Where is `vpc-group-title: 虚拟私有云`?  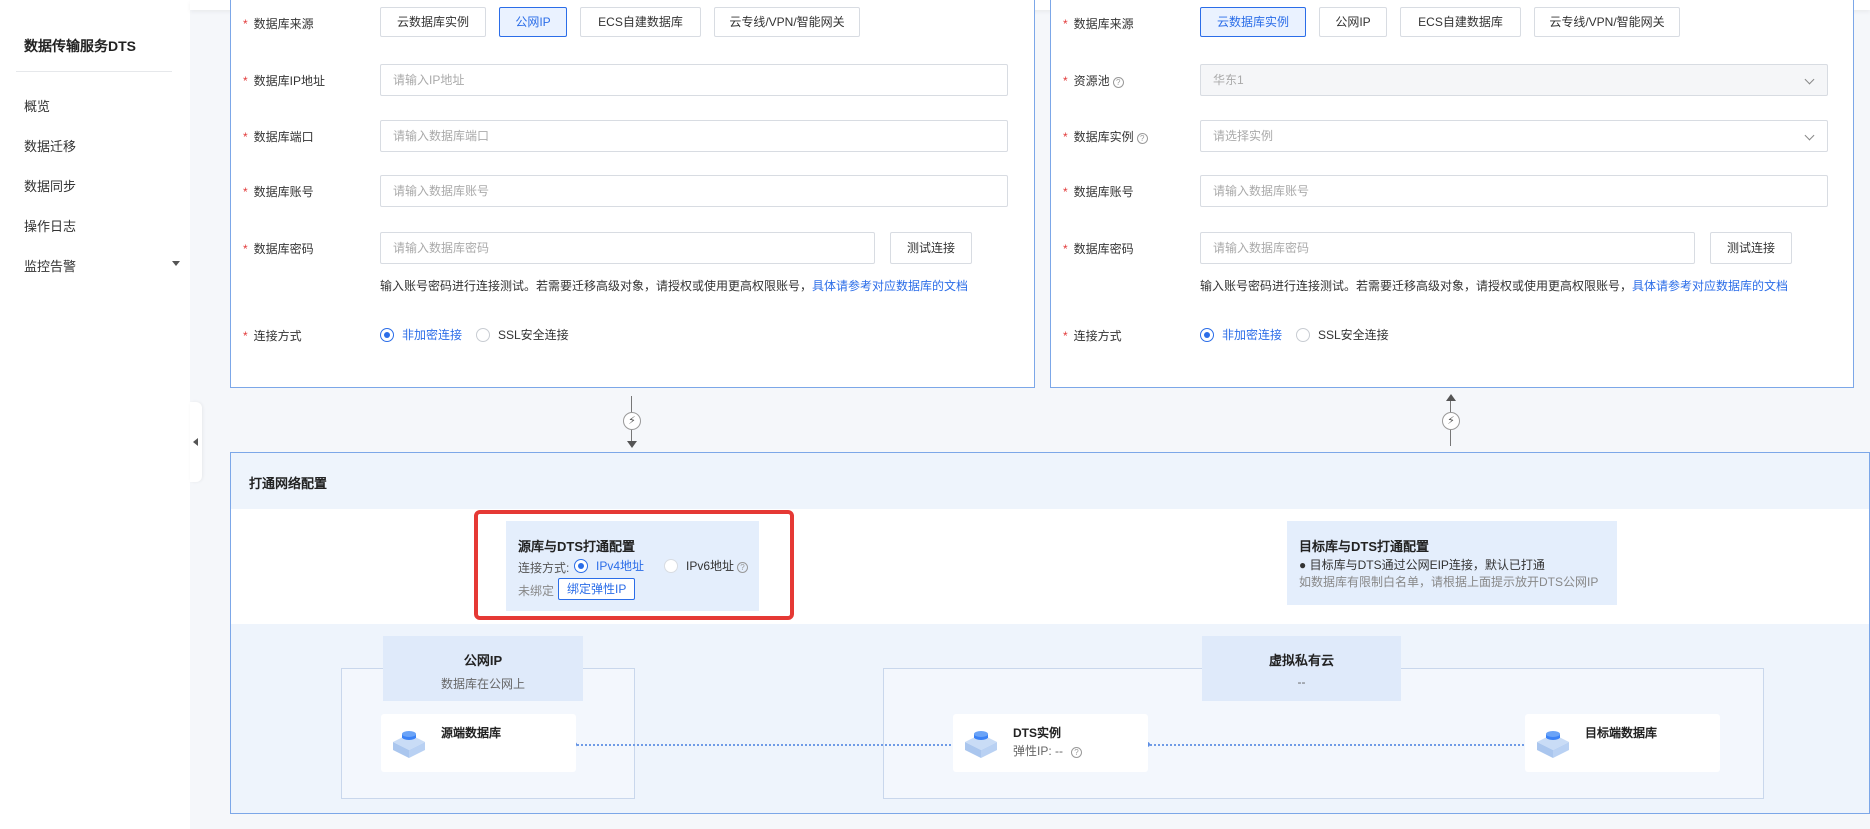
vpc-group-title: 虚拟私有云 is located at coordinates (1301, 660).